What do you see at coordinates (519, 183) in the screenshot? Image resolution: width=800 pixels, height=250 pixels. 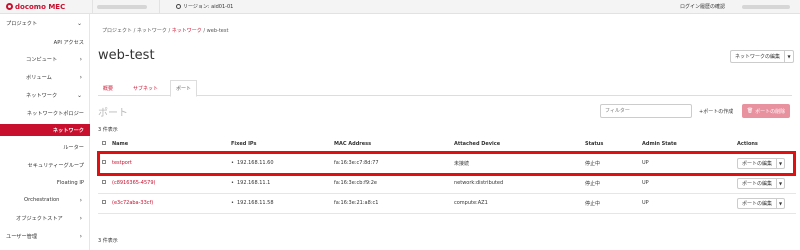 I see `port-device: network:distributed` at bounding box center [519, 183].